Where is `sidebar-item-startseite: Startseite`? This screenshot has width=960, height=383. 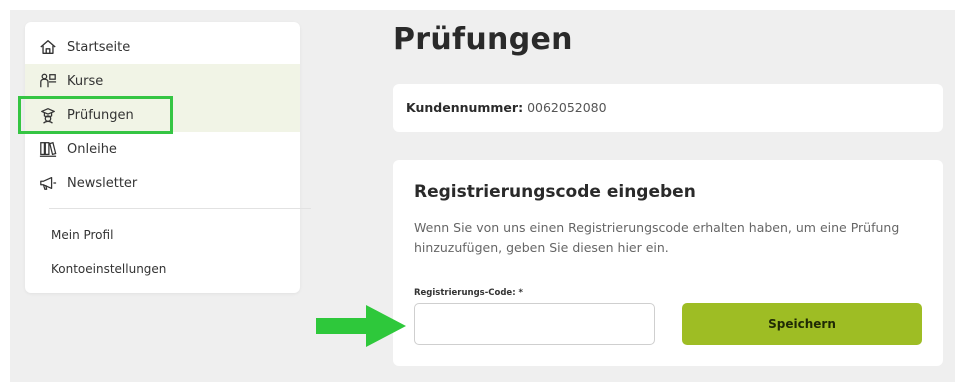 sidebar-item-startseite: Startseite is located at coordinates (162, 47).